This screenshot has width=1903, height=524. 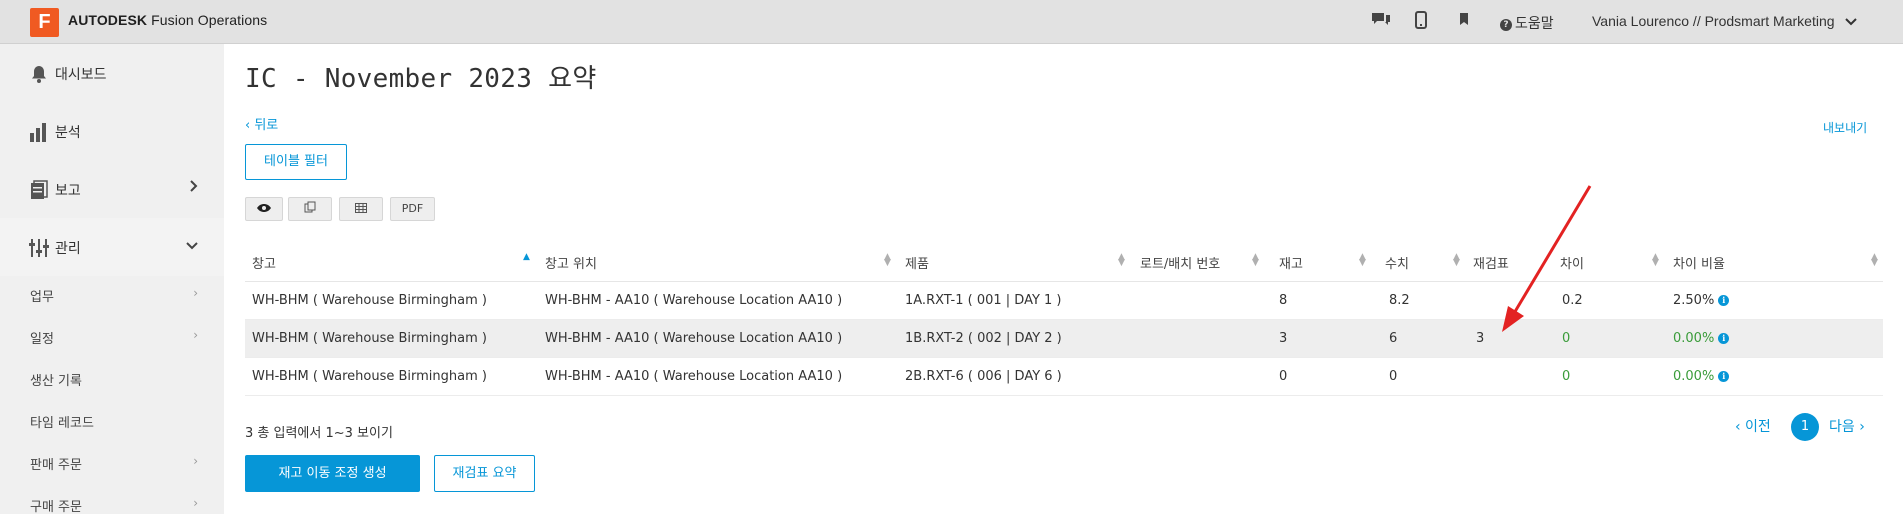 I want to click on eye-icon, so click(x=264, y=208).